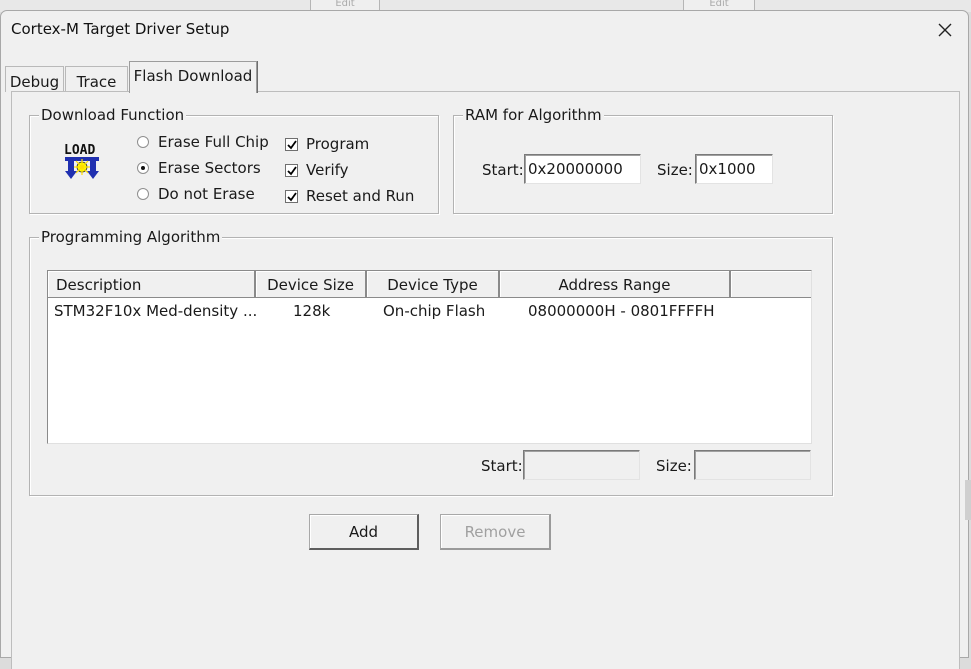 The height and width of the screenshot is (669, 971). I want to click on ram-size-field: 0x1000, so click(734, 169).